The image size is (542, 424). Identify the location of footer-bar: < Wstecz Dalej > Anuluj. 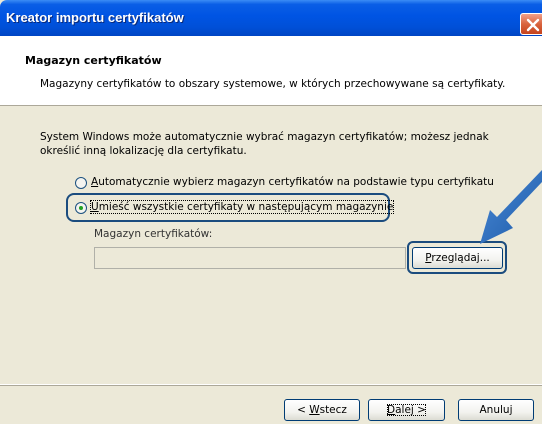
(271, 404).